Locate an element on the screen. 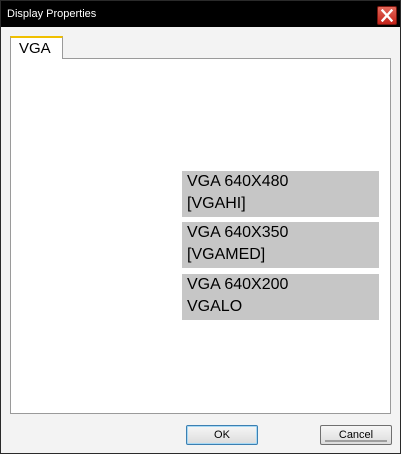 Image resolution: width=401 pixels, height=454 pixels. tab-vga: VGA is located at coordinates (36, 47).